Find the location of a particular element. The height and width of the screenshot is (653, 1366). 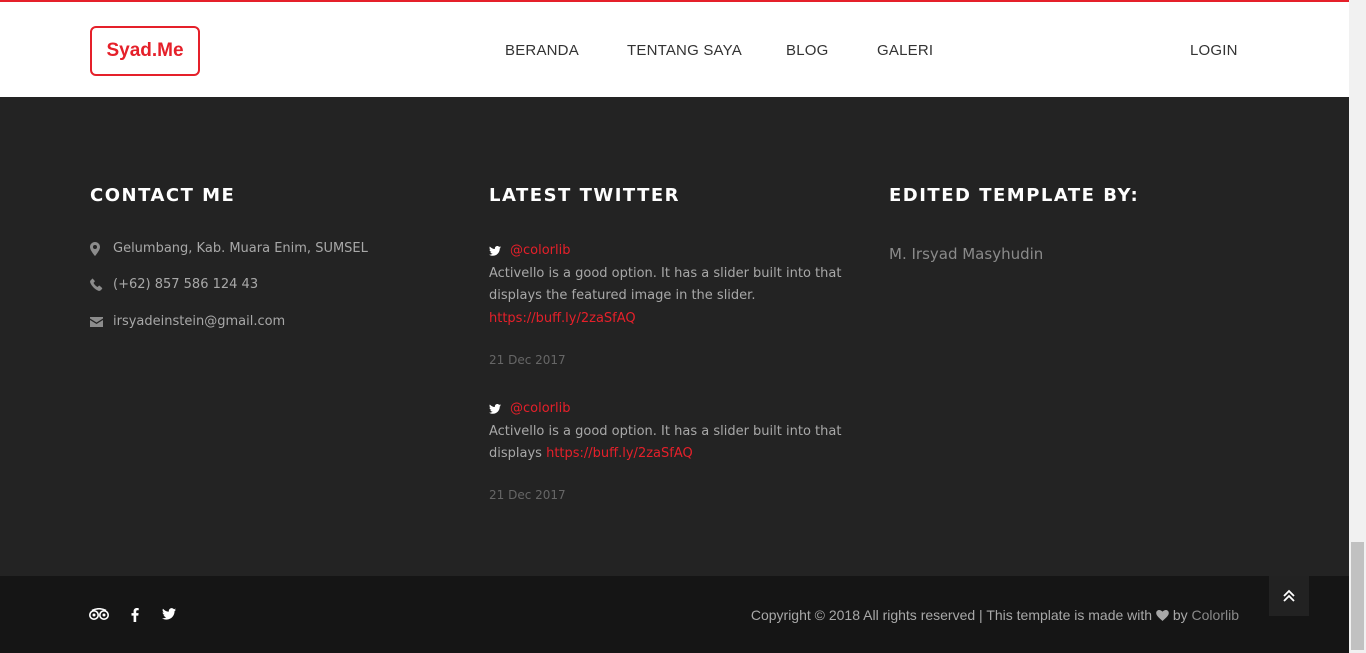

phone-icon is located at coordinates (101, 284).